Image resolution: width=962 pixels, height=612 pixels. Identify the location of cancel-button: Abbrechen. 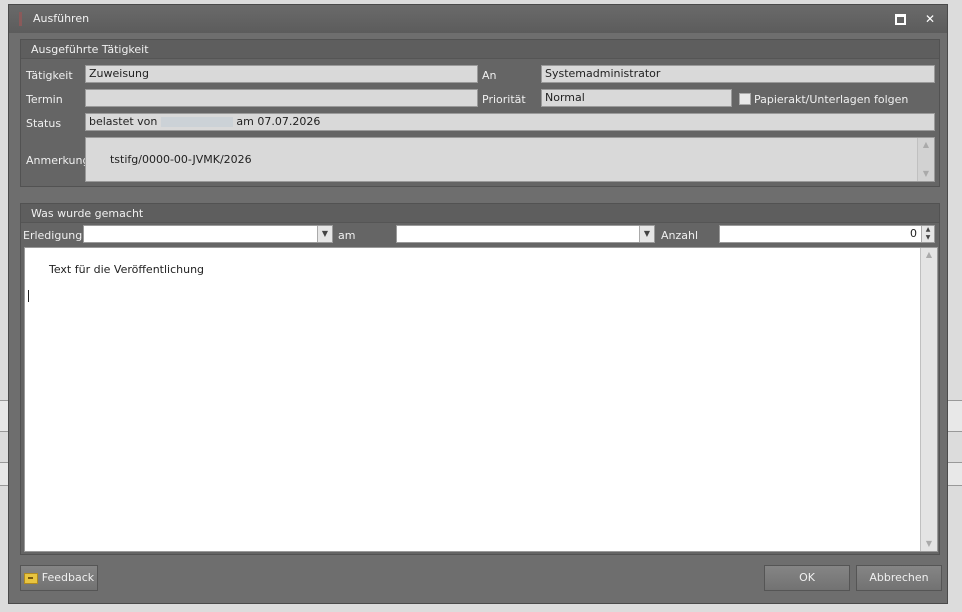
(899, 578).